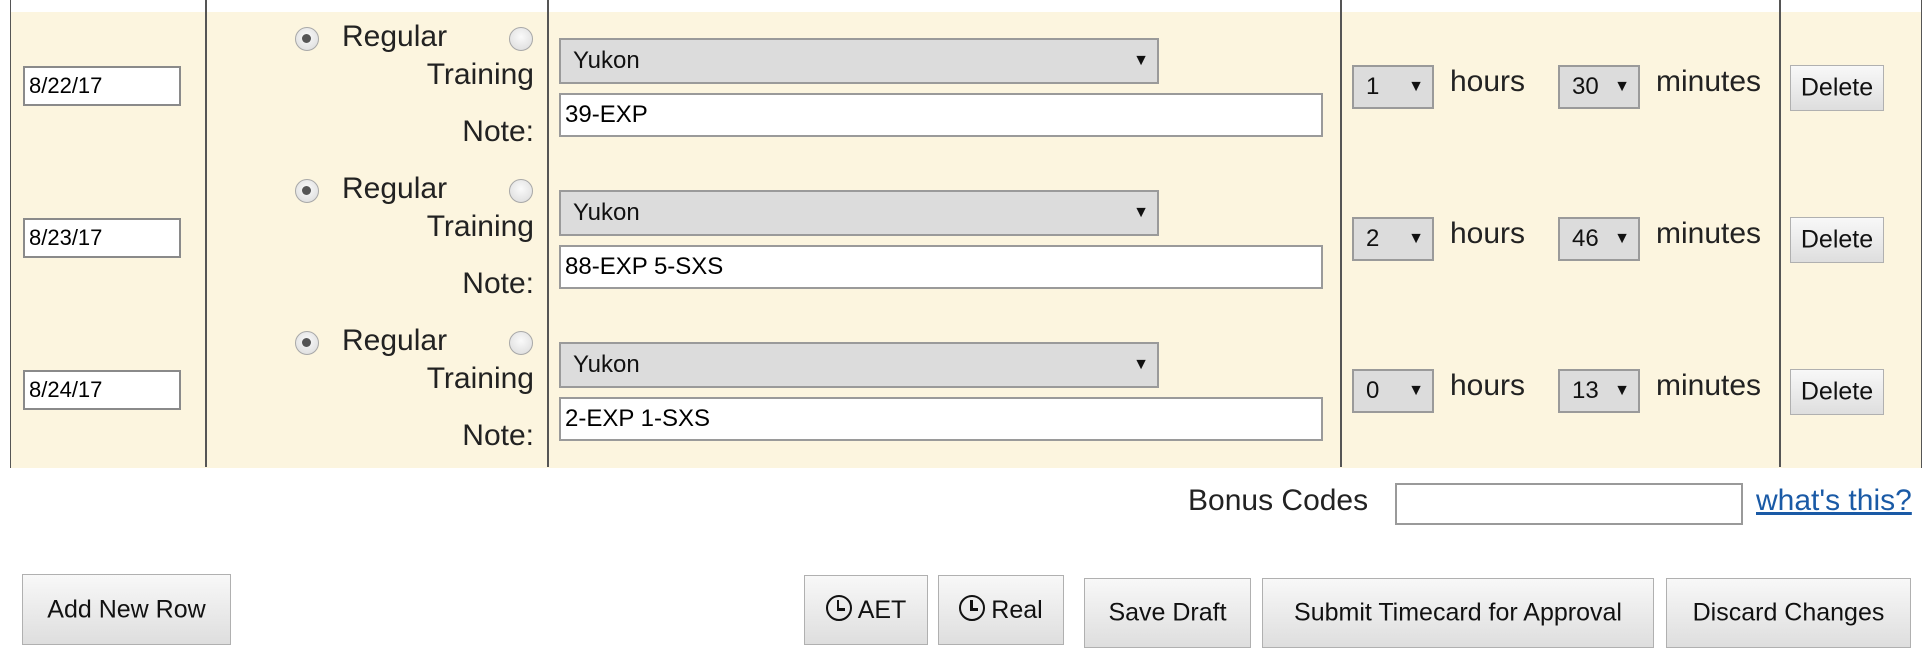  What do you see at coordinates (1373, 390) in the screenshot?
I see `hours-select-value: 0` at bounding box center [1373, 390].